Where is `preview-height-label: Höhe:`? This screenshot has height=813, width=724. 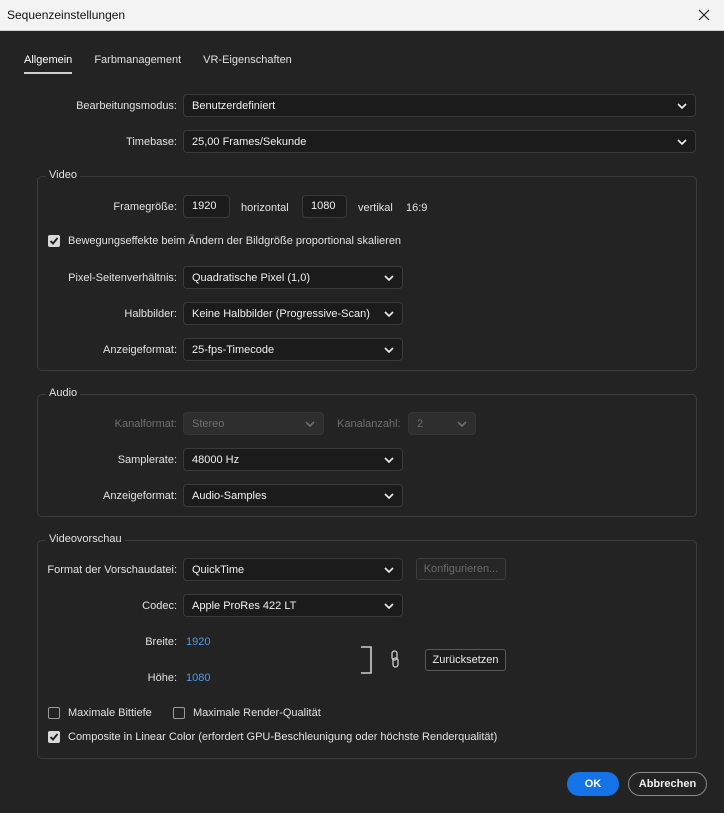
preview-height-label: Höhe: is located at coordinates (162, 678).